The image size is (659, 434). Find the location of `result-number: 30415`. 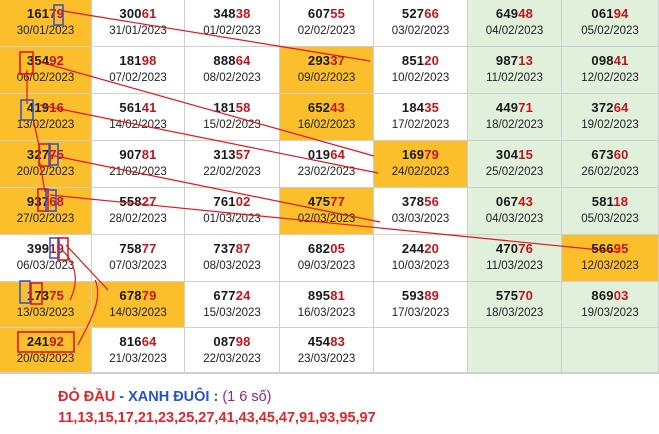

result-number: 30415 is located at coordinates (514, 154).